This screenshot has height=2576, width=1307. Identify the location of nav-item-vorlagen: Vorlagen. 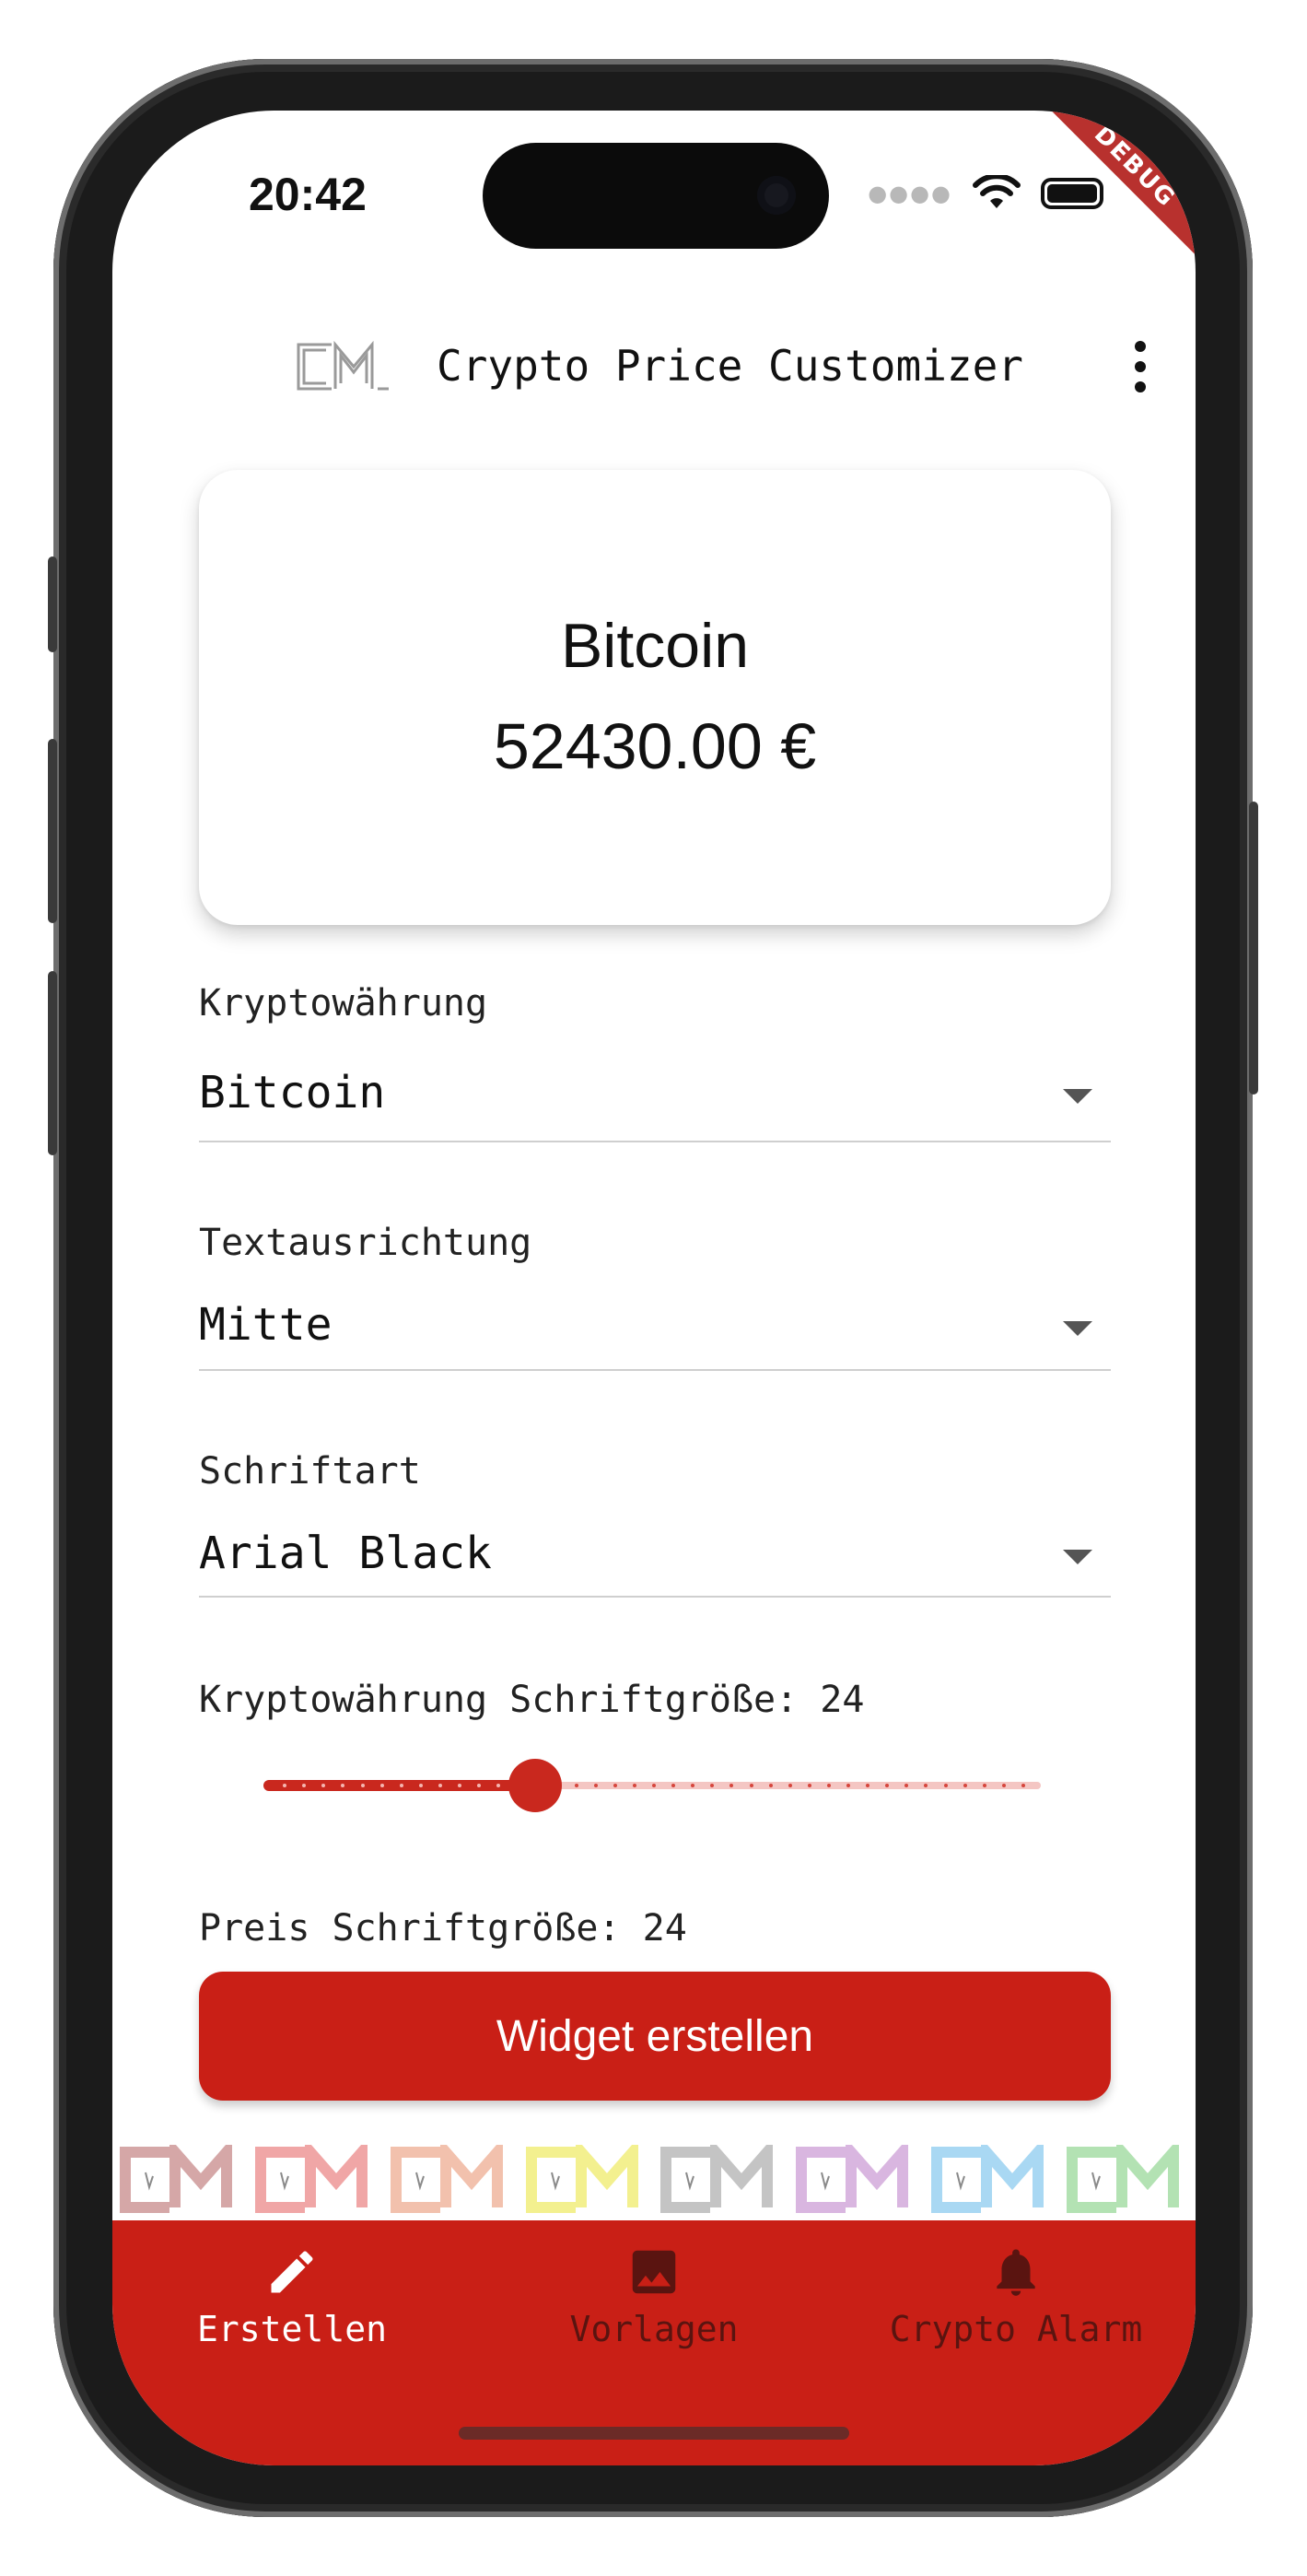
(654, 2295).